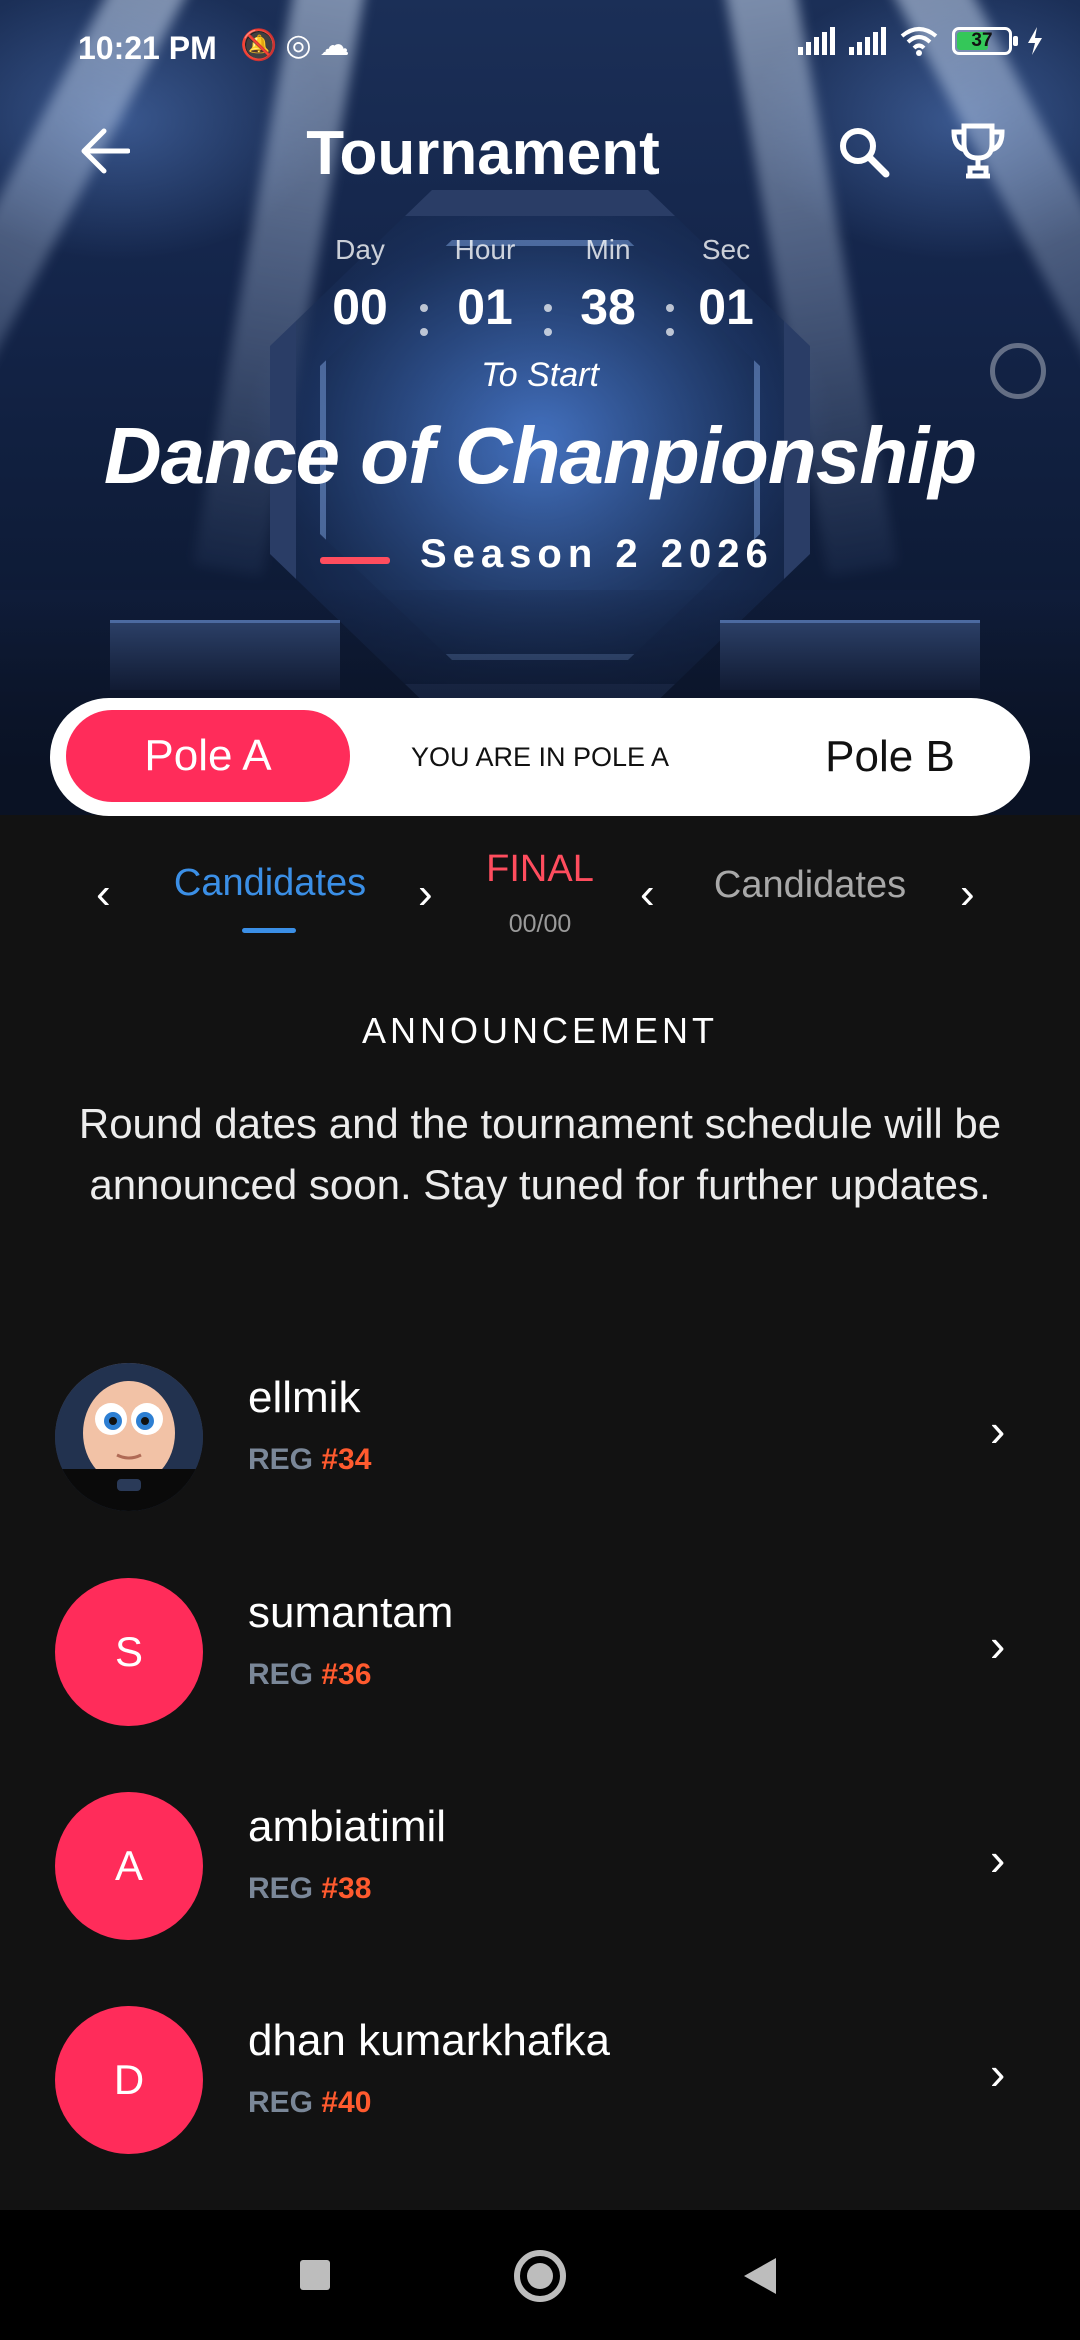  What do you see at coordinates (315, 2275) in the screenshot?
I see `recents-icon` at bounding box center [315, 2275].